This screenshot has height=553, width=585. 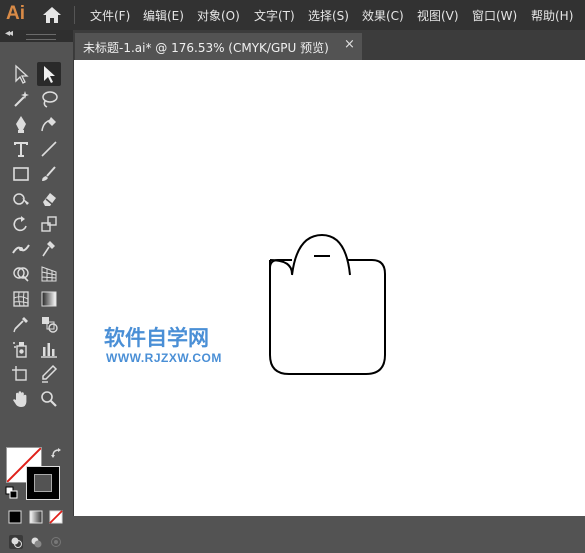 What do you see at coordinates (49, 324) in the screenshot?
I see `blend-tool-icon` at bounding box center [49, 324].